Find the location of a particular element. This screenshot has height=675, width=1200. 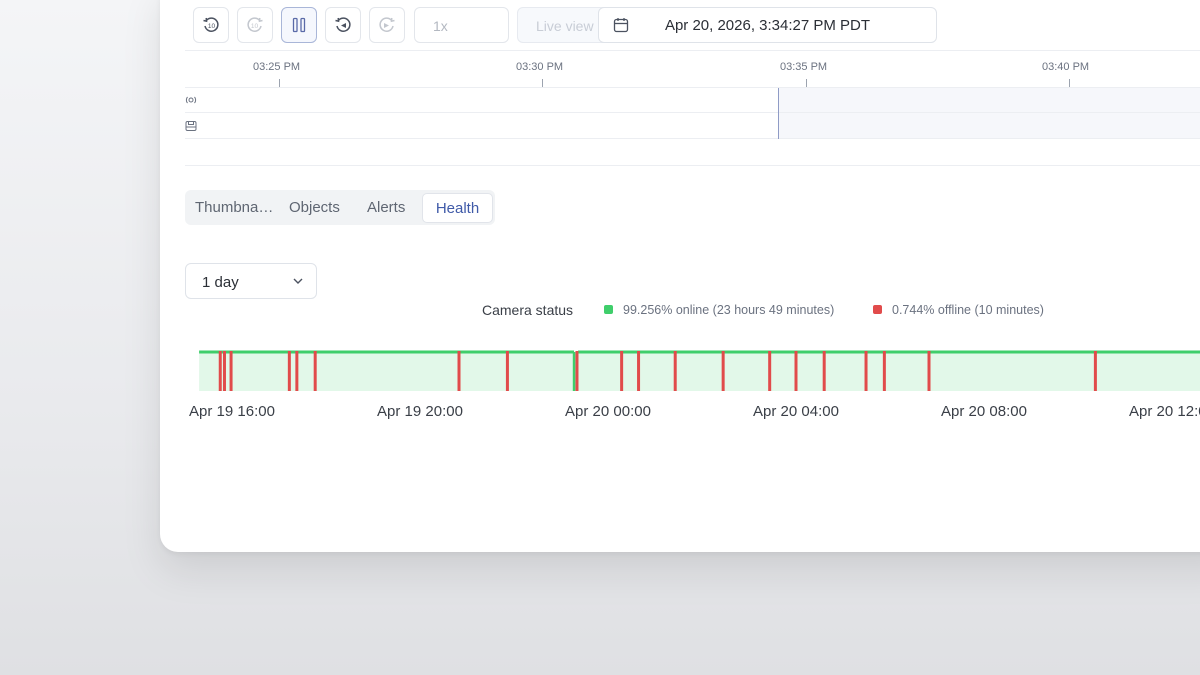

timeline-future-area is located at coordinates (989, 113).